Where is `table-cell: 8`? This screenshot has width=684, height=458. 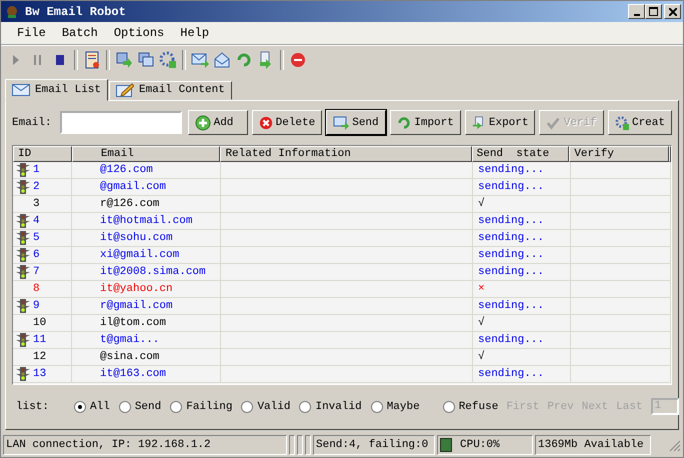 table-cell: 8 is located at coordinates (36, 288).